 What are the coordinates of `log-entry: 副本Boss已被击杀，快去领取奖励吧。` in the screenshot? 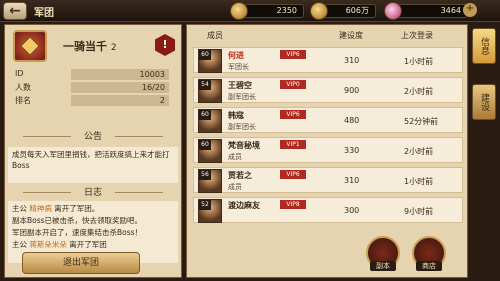 It's located at (77, 220).